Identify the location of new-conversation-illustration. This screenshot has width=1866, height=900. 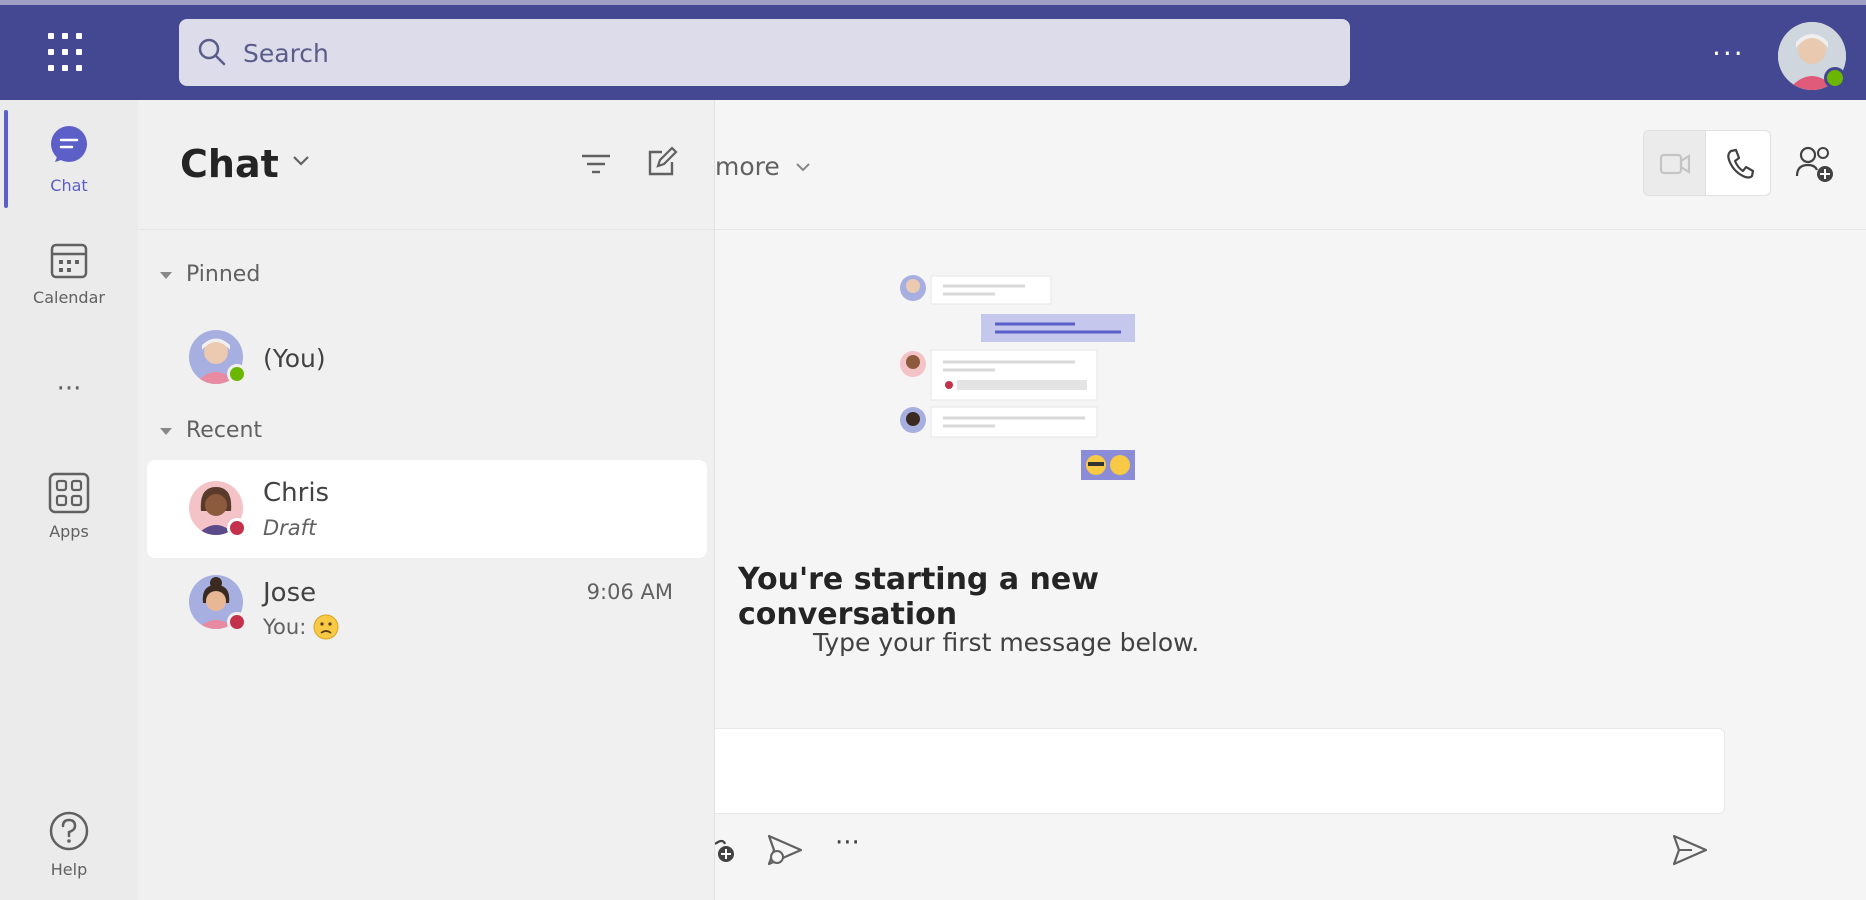
(1017, 377).